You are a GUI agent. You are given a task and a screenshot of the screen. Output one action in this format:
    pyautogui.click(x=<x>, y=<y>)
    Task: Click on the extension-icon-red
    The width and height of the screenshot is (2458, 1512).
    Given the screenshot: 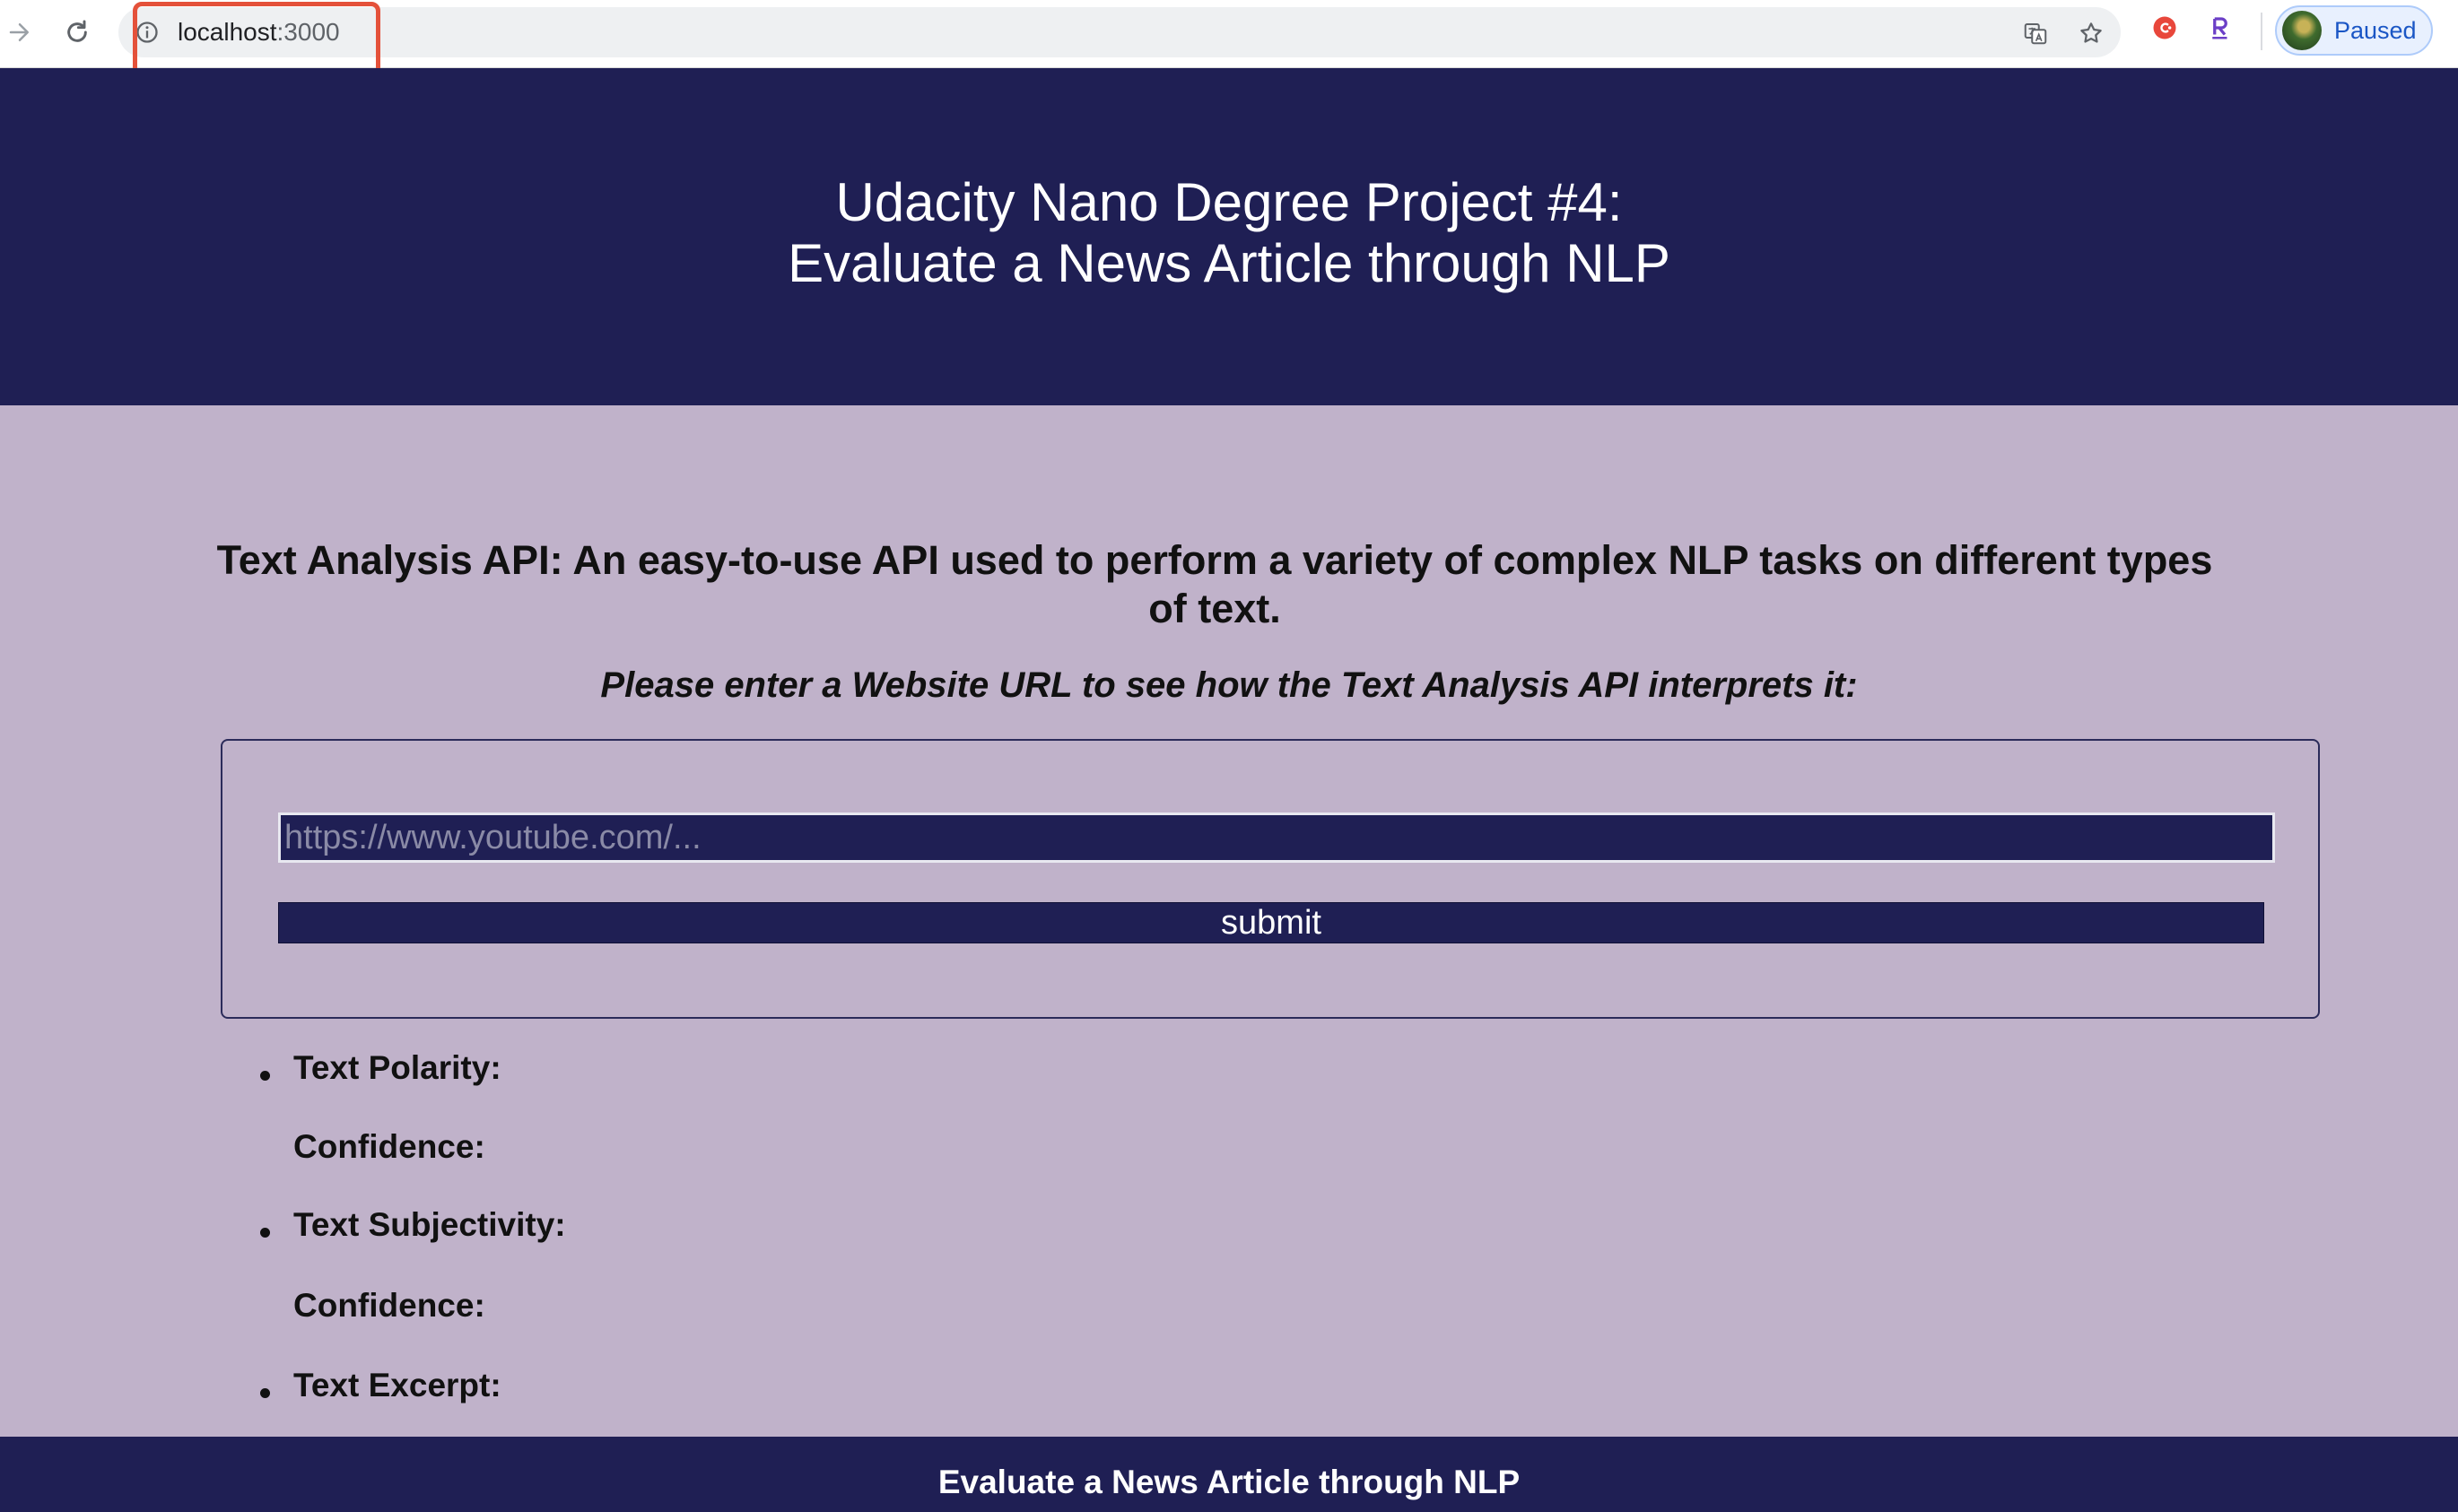 What is the action you would take?
    pyautogui.click(x=2164, y=28)
    